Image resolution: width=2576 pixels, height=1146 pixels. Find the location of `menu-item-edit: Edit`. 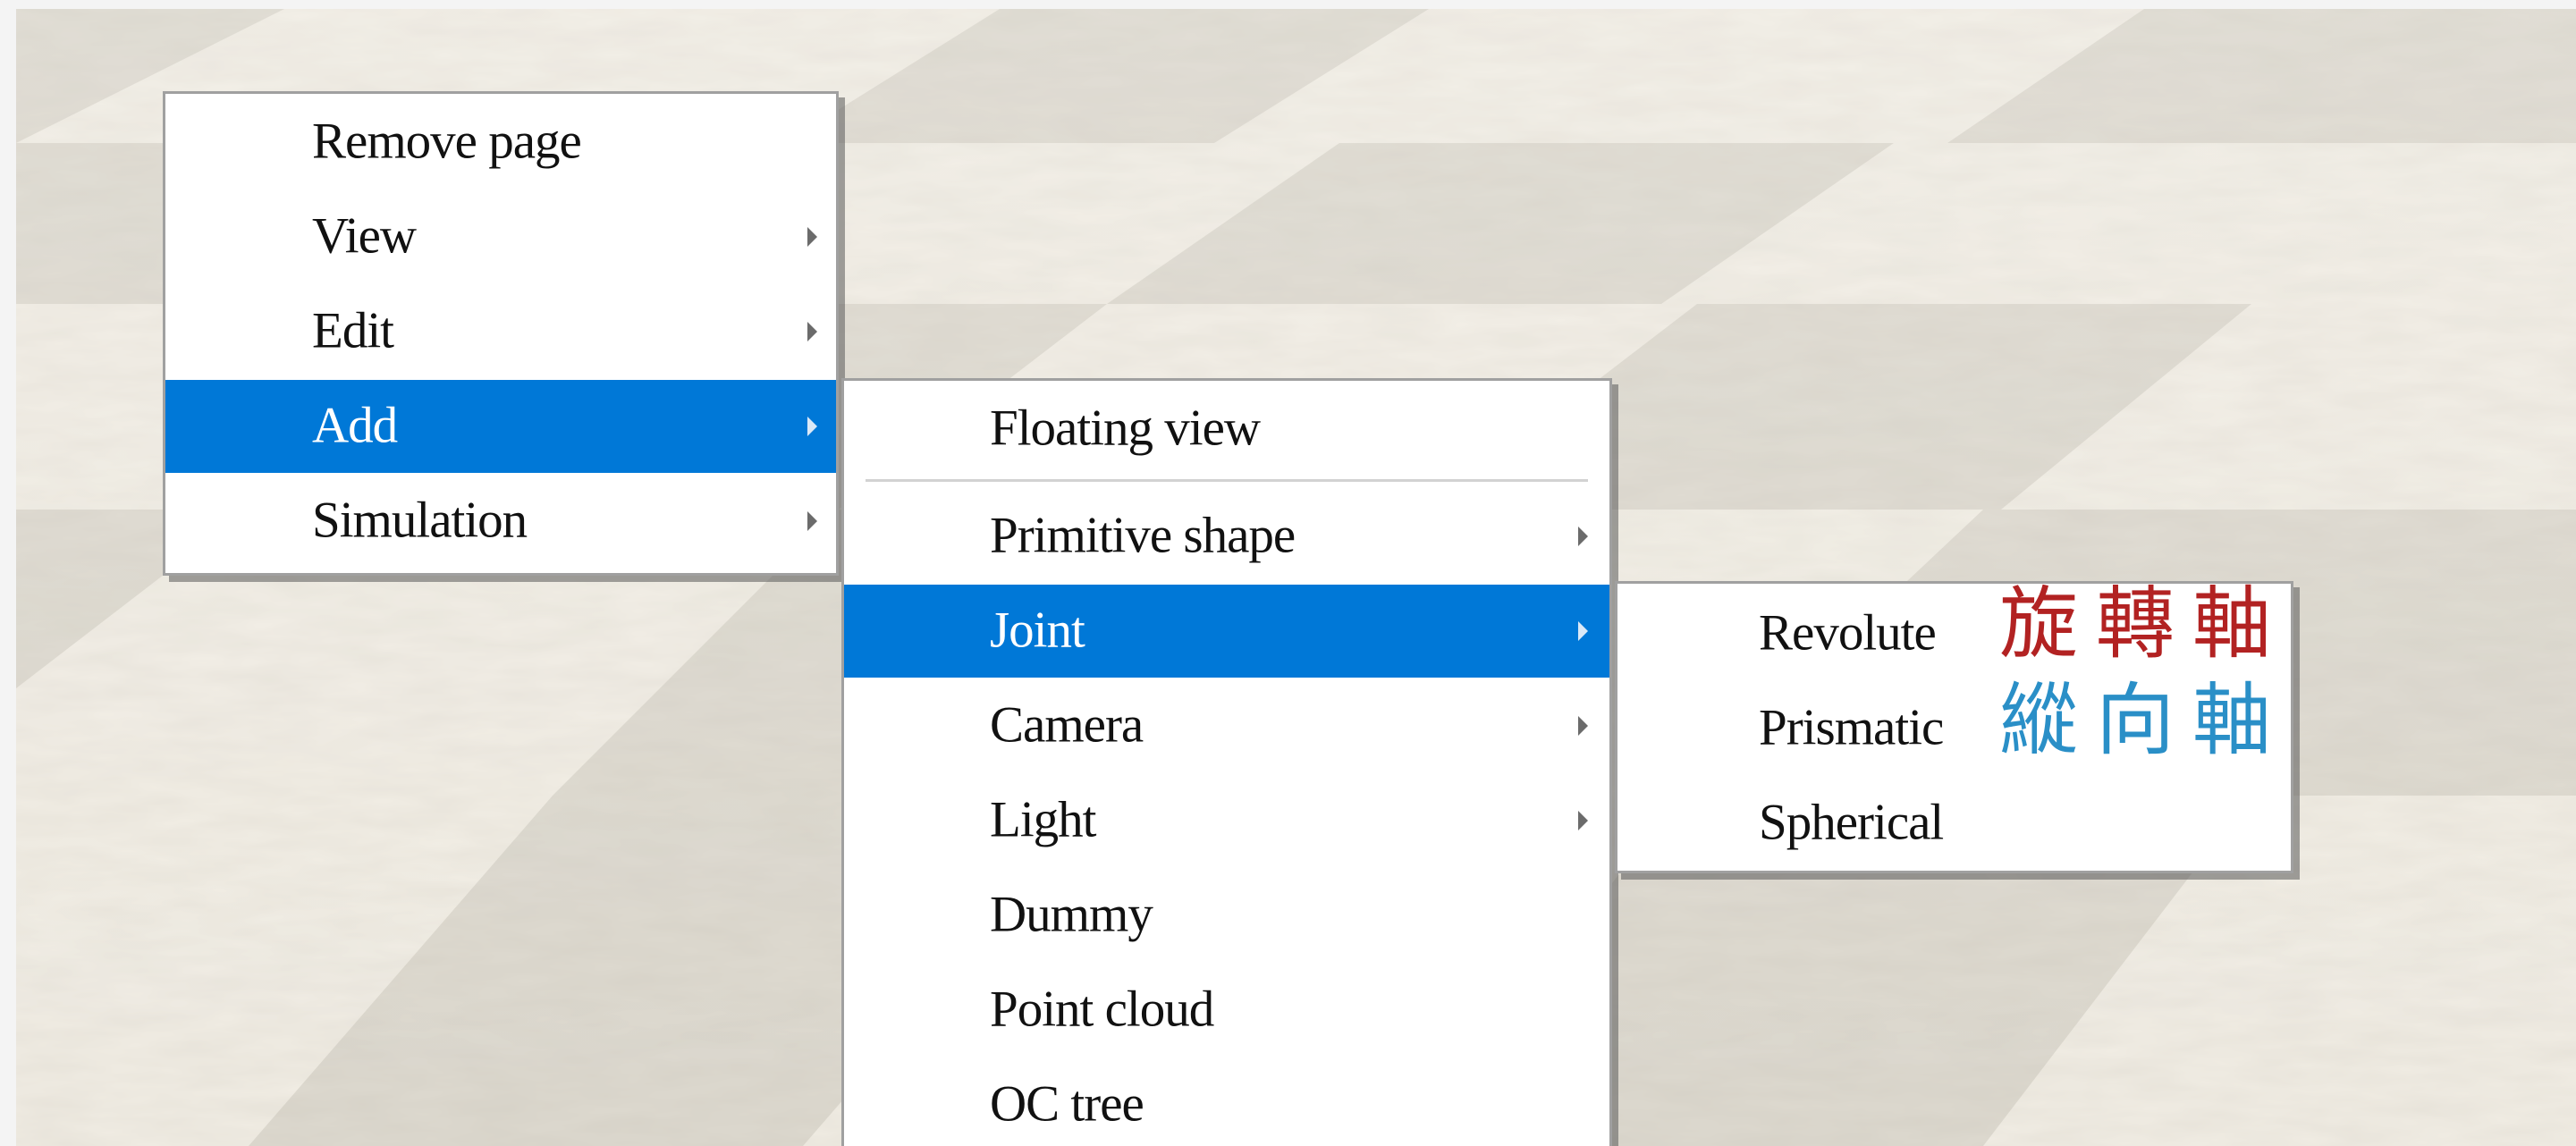

menu-item-edit: Edit is located at coordinates (500, 331).